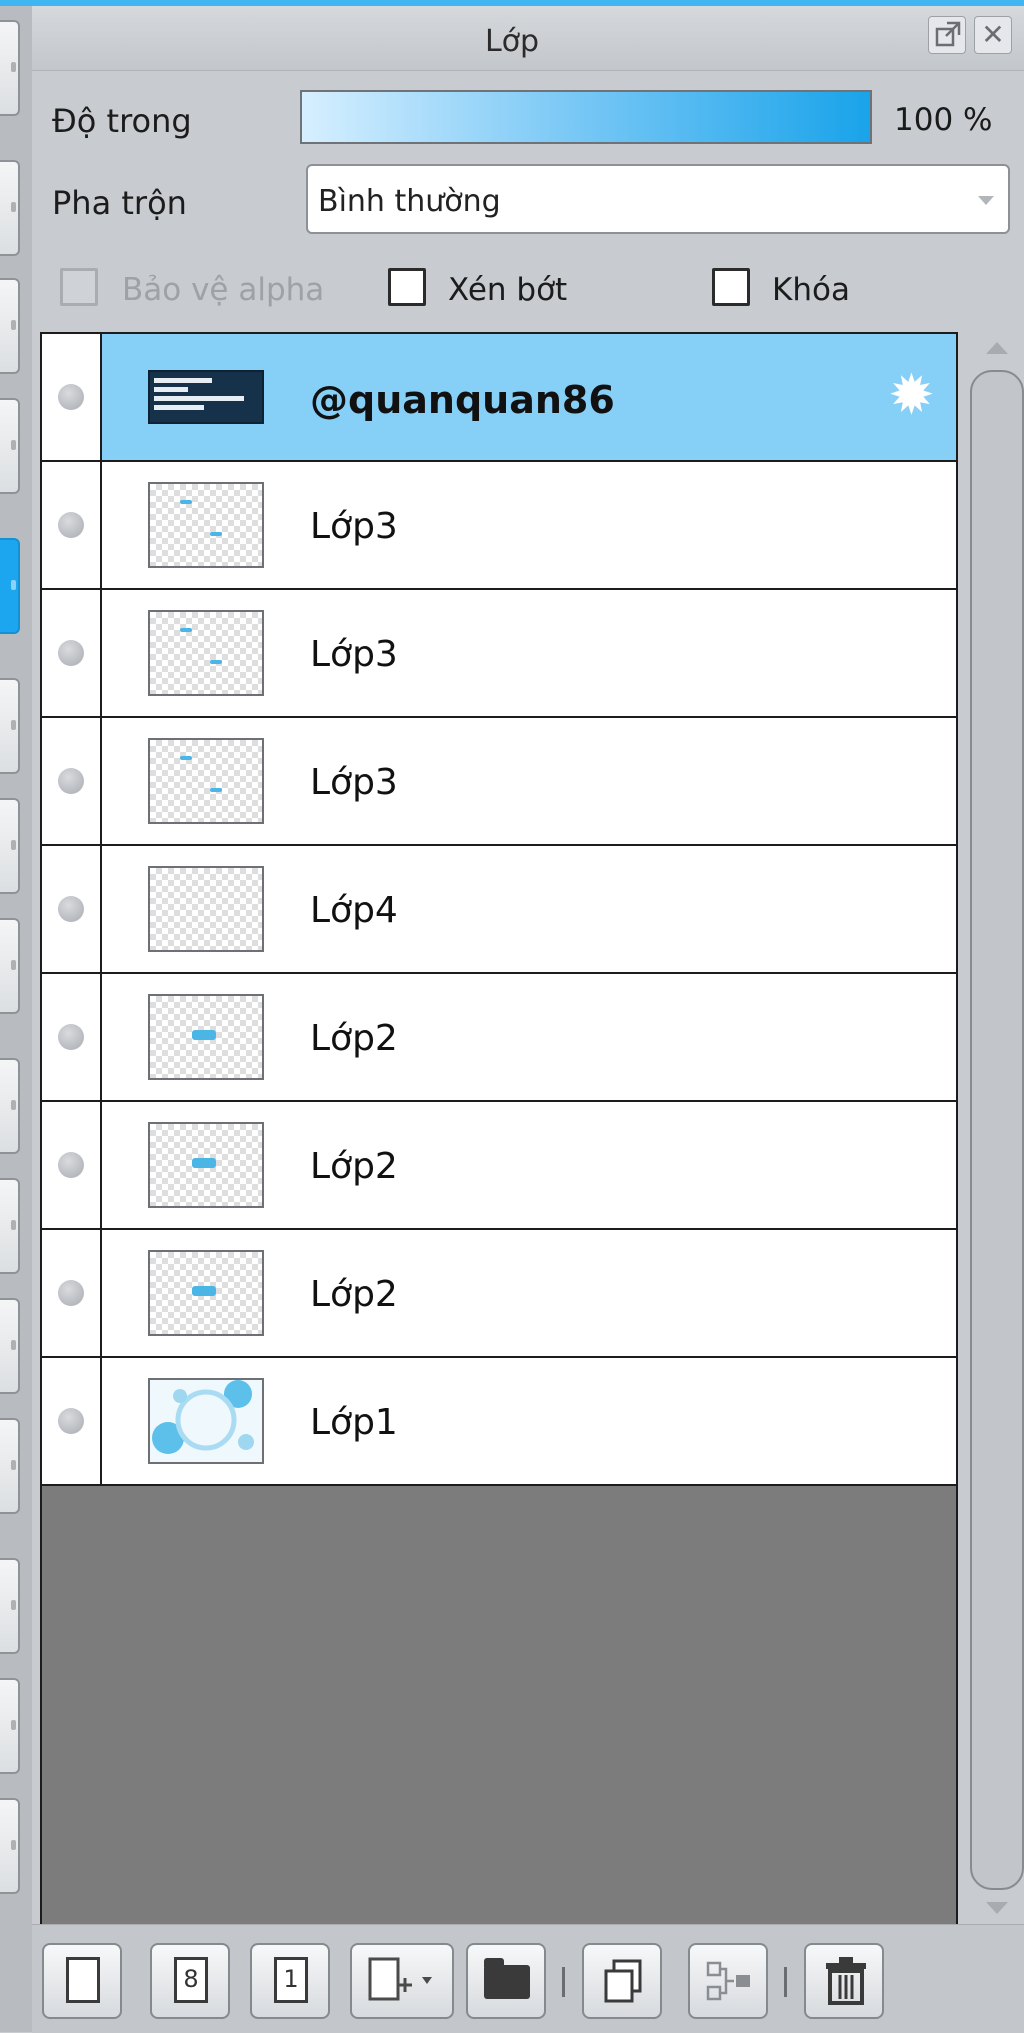  I want to click on layer-name: @quanquan86, so click(462, 400).